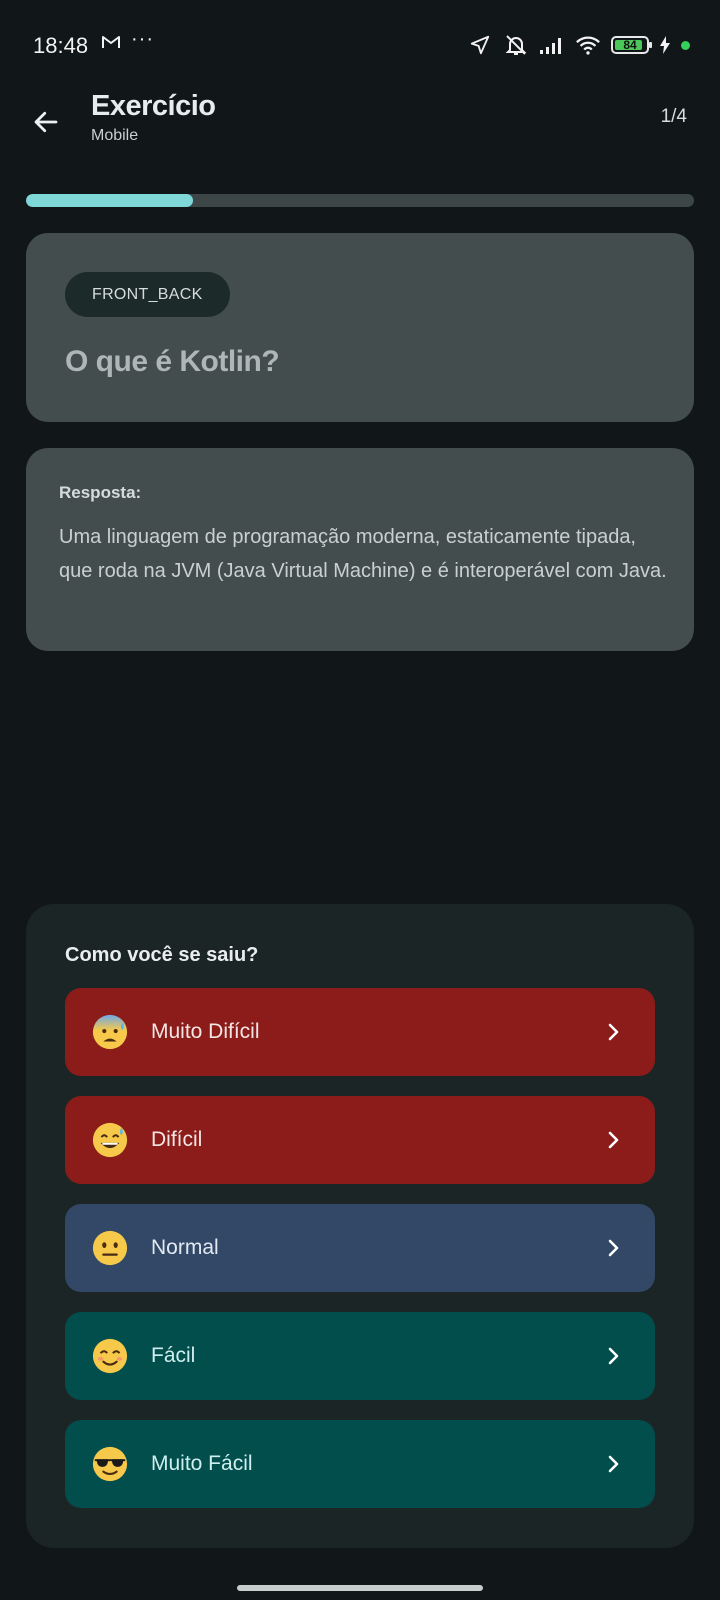 This screenshot has height=1600, width=720. I want to click on rating-option-muito-facil: Muito Fácil, so click(360, 1464).